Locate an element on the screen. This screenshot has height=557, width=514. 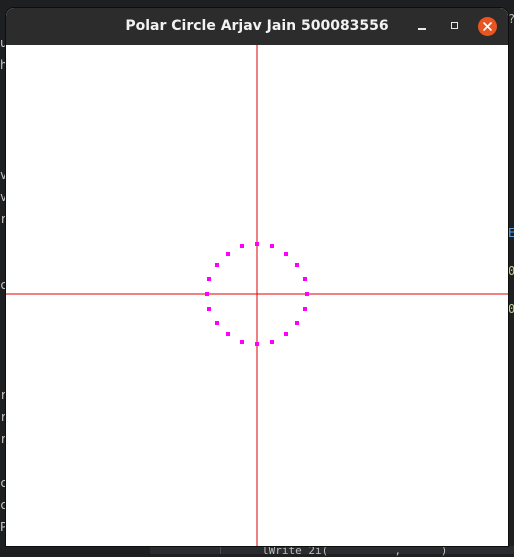
maximize-icon is located at coordinates (454, 25).